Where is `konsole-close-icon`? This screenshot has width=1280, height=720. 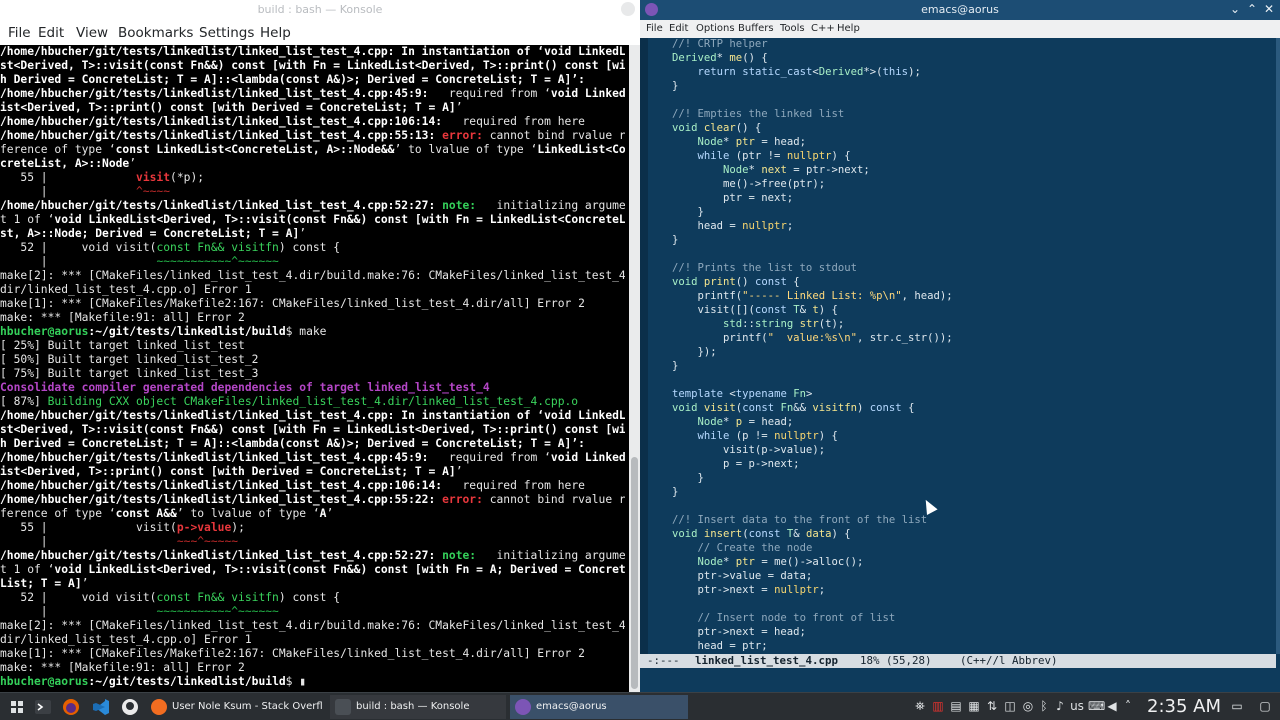
konsole-close-icon is located at coordinates (628, 9).